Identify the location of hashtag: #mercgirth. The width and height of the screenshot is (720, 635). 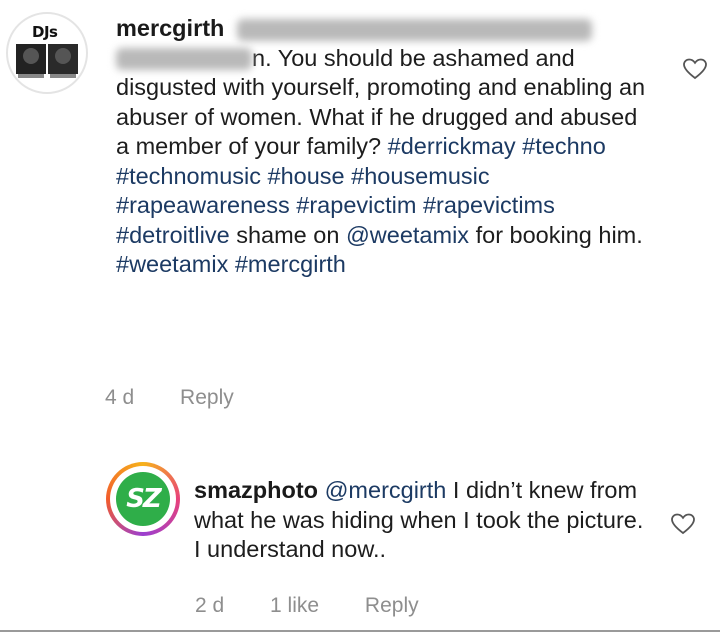
(290, 264).